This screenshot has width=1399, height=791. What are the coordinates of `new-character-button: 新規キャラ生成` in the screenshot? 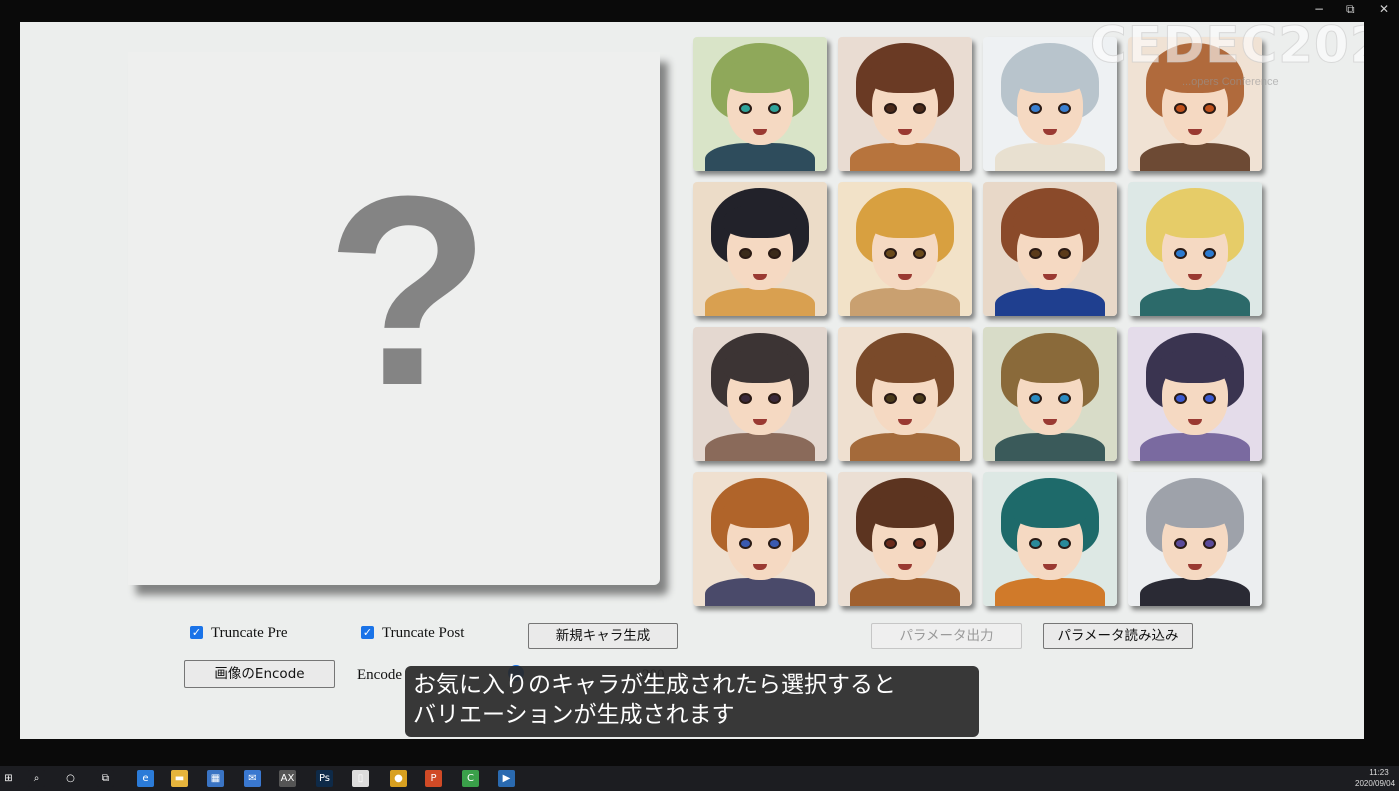 It's located at (603, 636).